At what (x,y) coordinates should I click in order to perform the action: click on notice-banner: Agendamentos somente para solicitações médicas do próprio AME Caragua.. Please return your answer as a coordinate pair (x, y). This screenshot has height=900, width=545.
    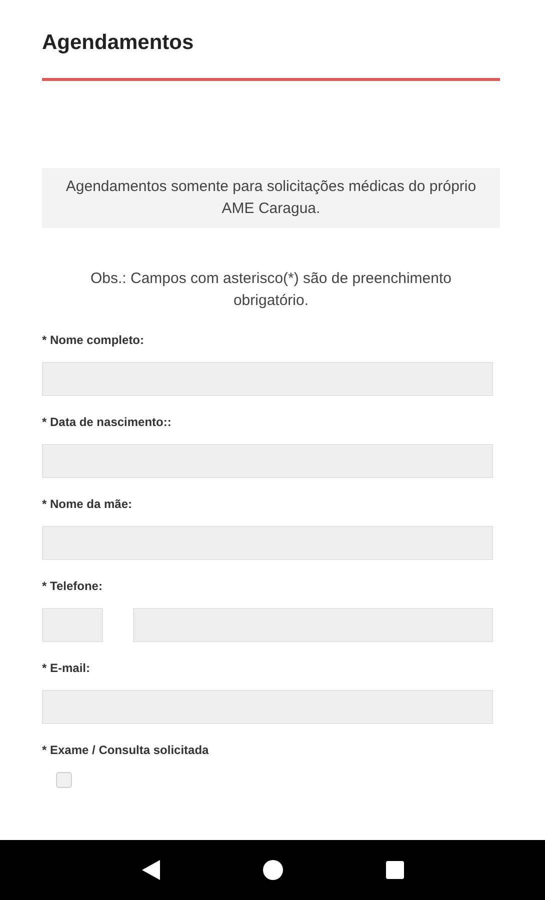
    Looking at the image, I should click on (271, 198).